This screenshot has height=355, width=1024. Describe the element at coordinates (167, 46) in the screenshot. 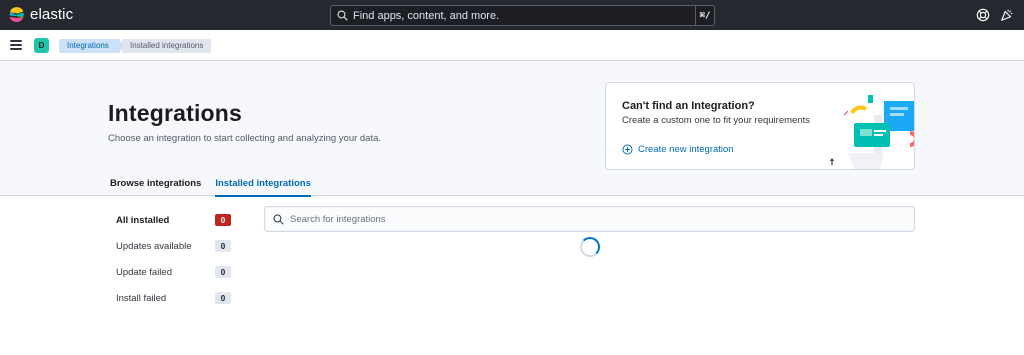

I see `breadcrumb-installed-integrations: Installed integrations` at that location.